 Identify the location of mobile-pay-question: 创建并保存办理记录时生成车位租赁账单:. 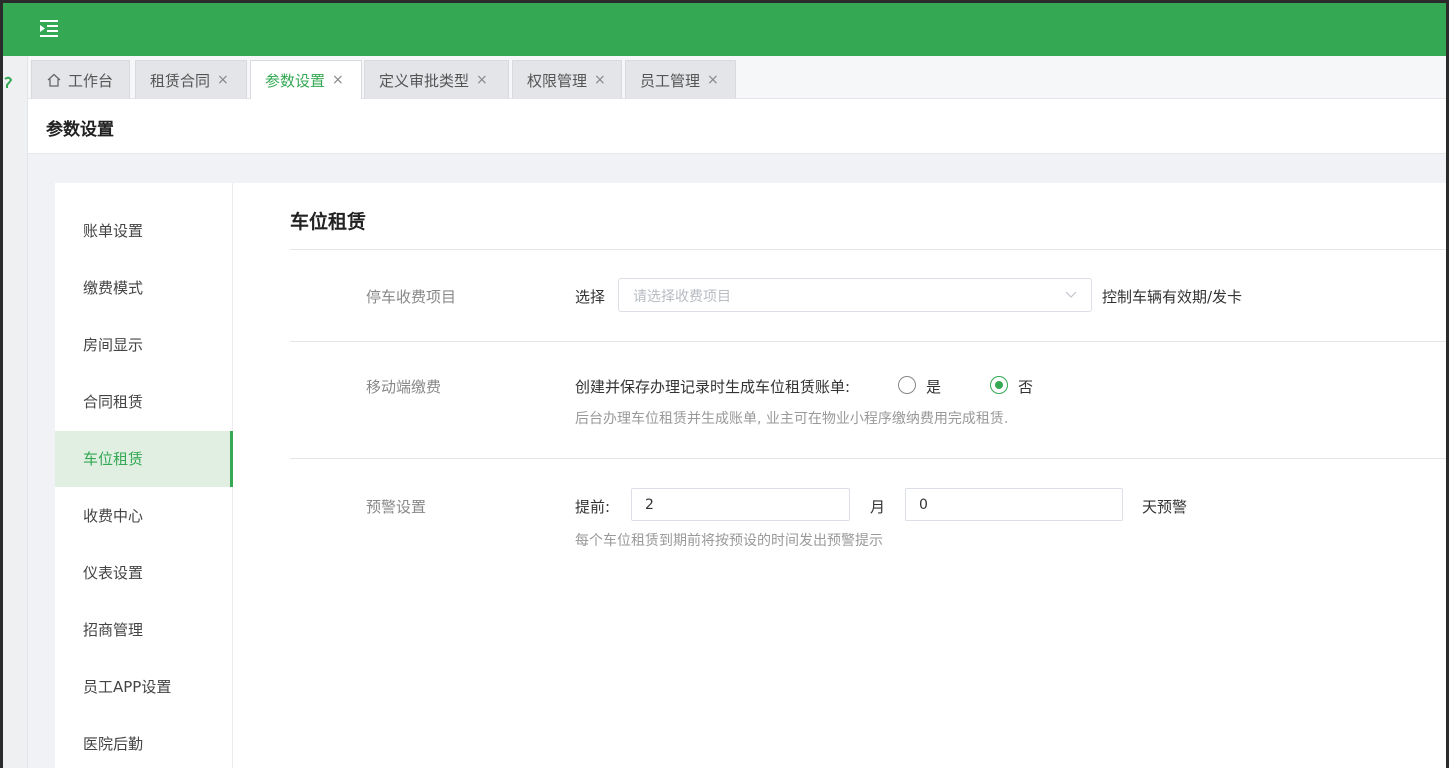
(713, 387).